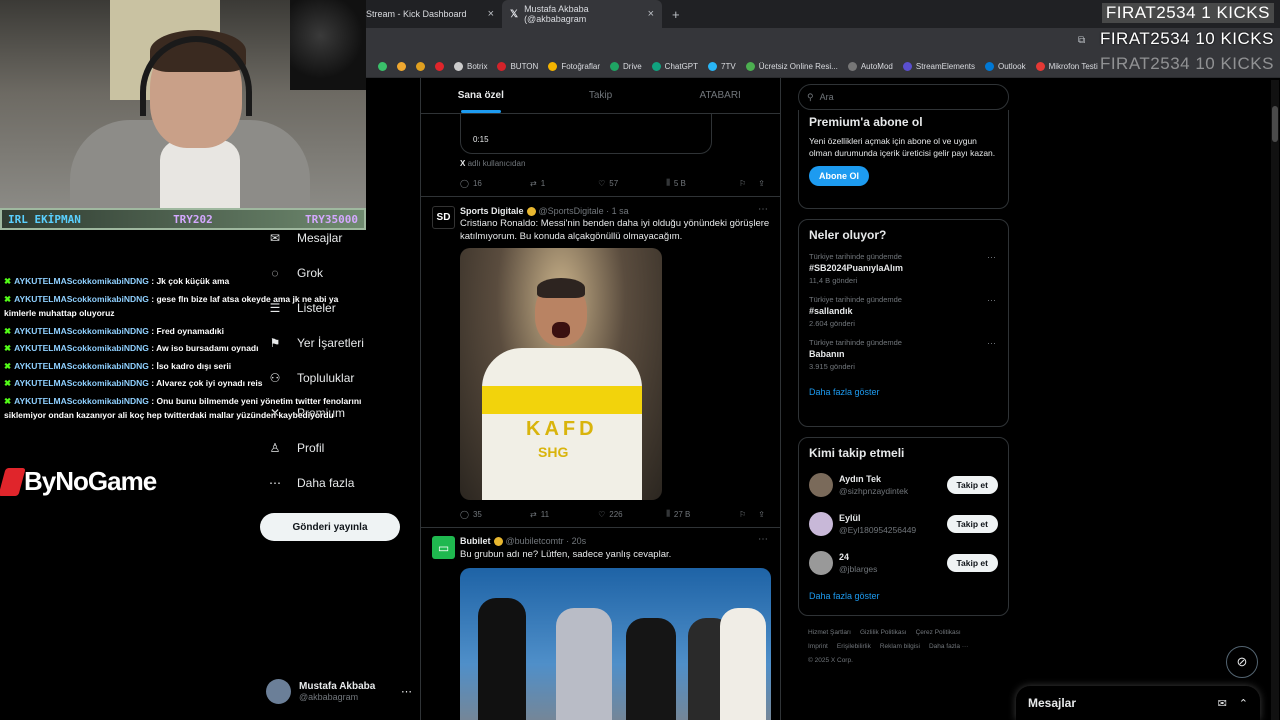 This screenshot has width=1280, height=720. Describe the element at coordinates (582, 14) in the screenshot. I see `tab-x-profile: 𝕏 Mustafa Akbaba (@akbabagram ×` at that location.